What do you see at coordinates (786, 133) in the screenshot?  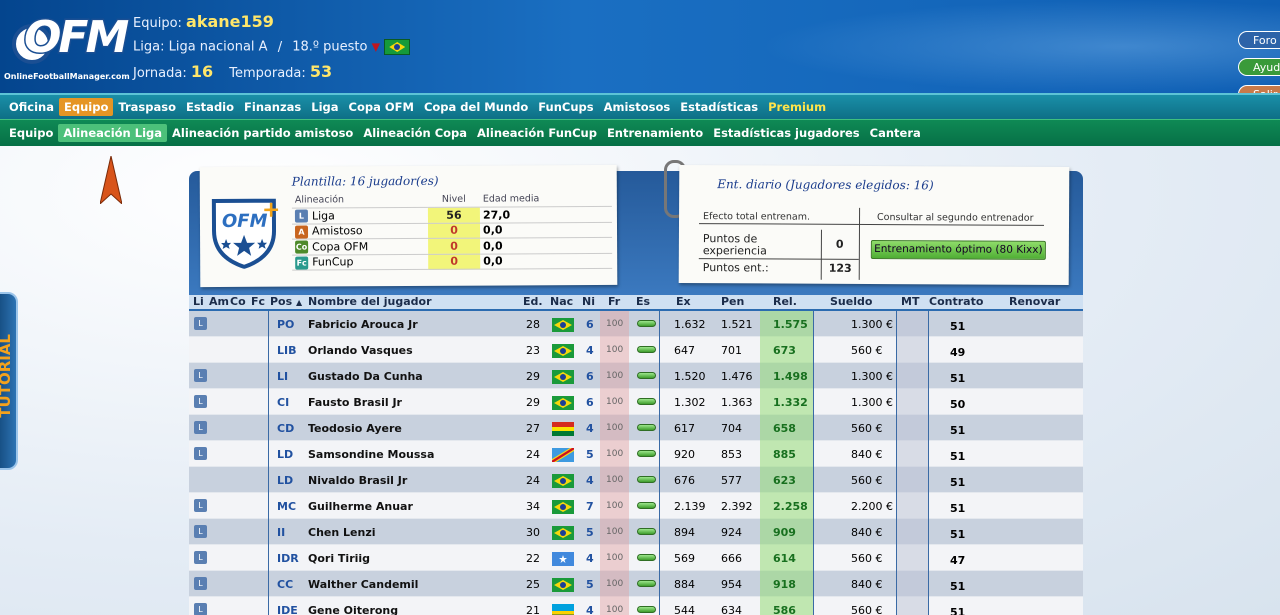 I see `subnav-estadísticas-jugadores: Estadísticas jugadores` at bounding box center [786, 133].